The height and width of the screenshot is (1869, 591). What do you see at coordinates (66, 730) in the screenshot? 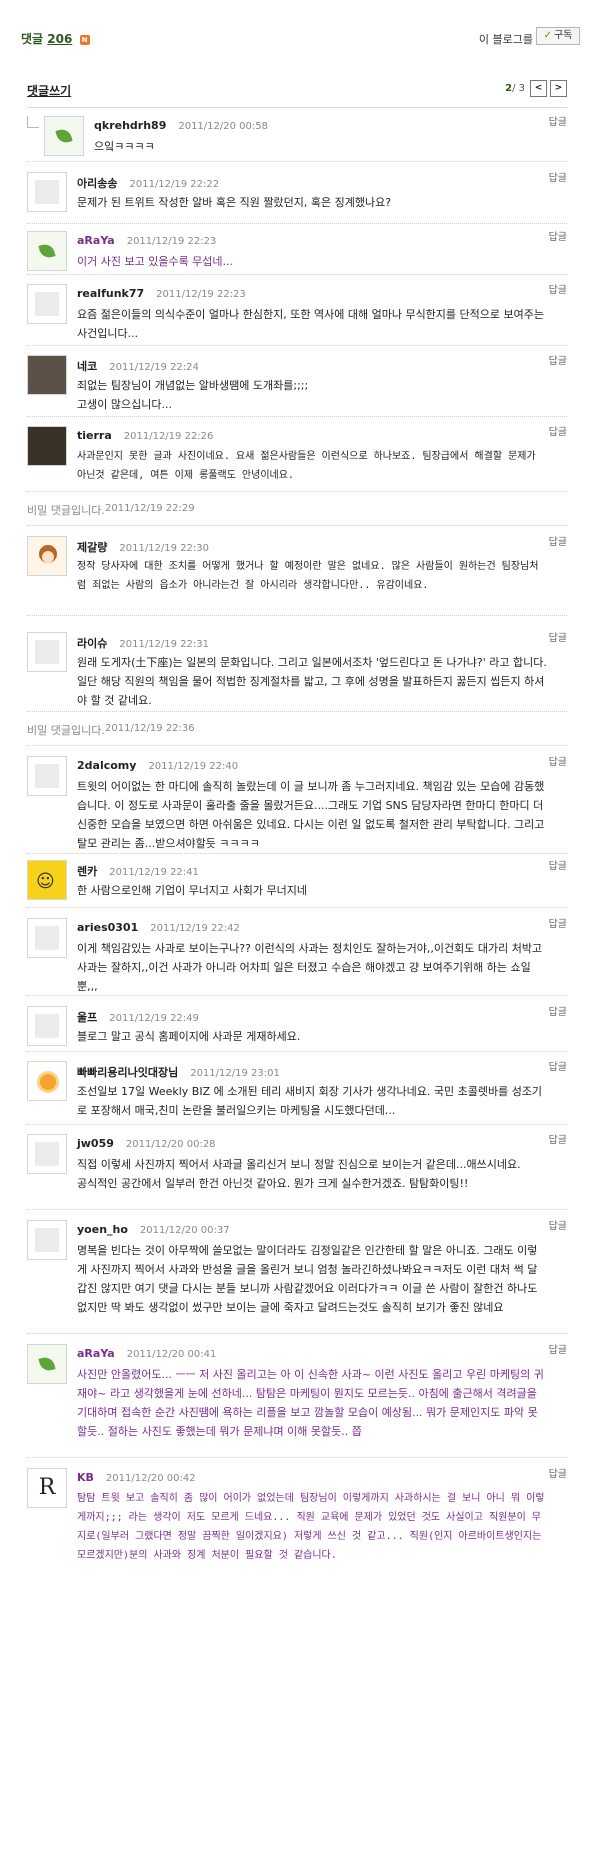
I see `secret-label: 비밀 댓글입니다.` at bounding box center [66, 730].